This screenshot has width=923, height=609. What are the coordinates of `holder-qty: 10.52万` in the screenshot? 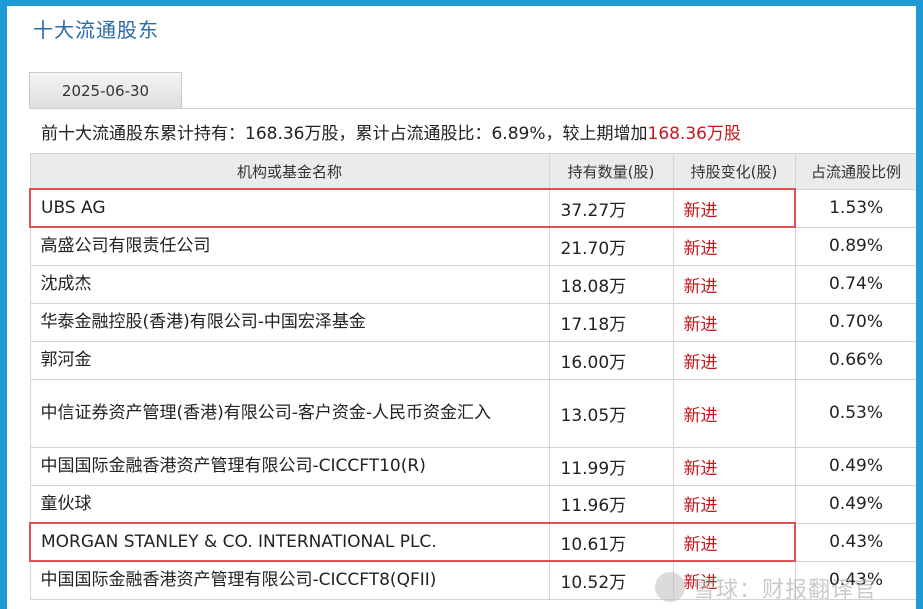 It's located at (611, 580).